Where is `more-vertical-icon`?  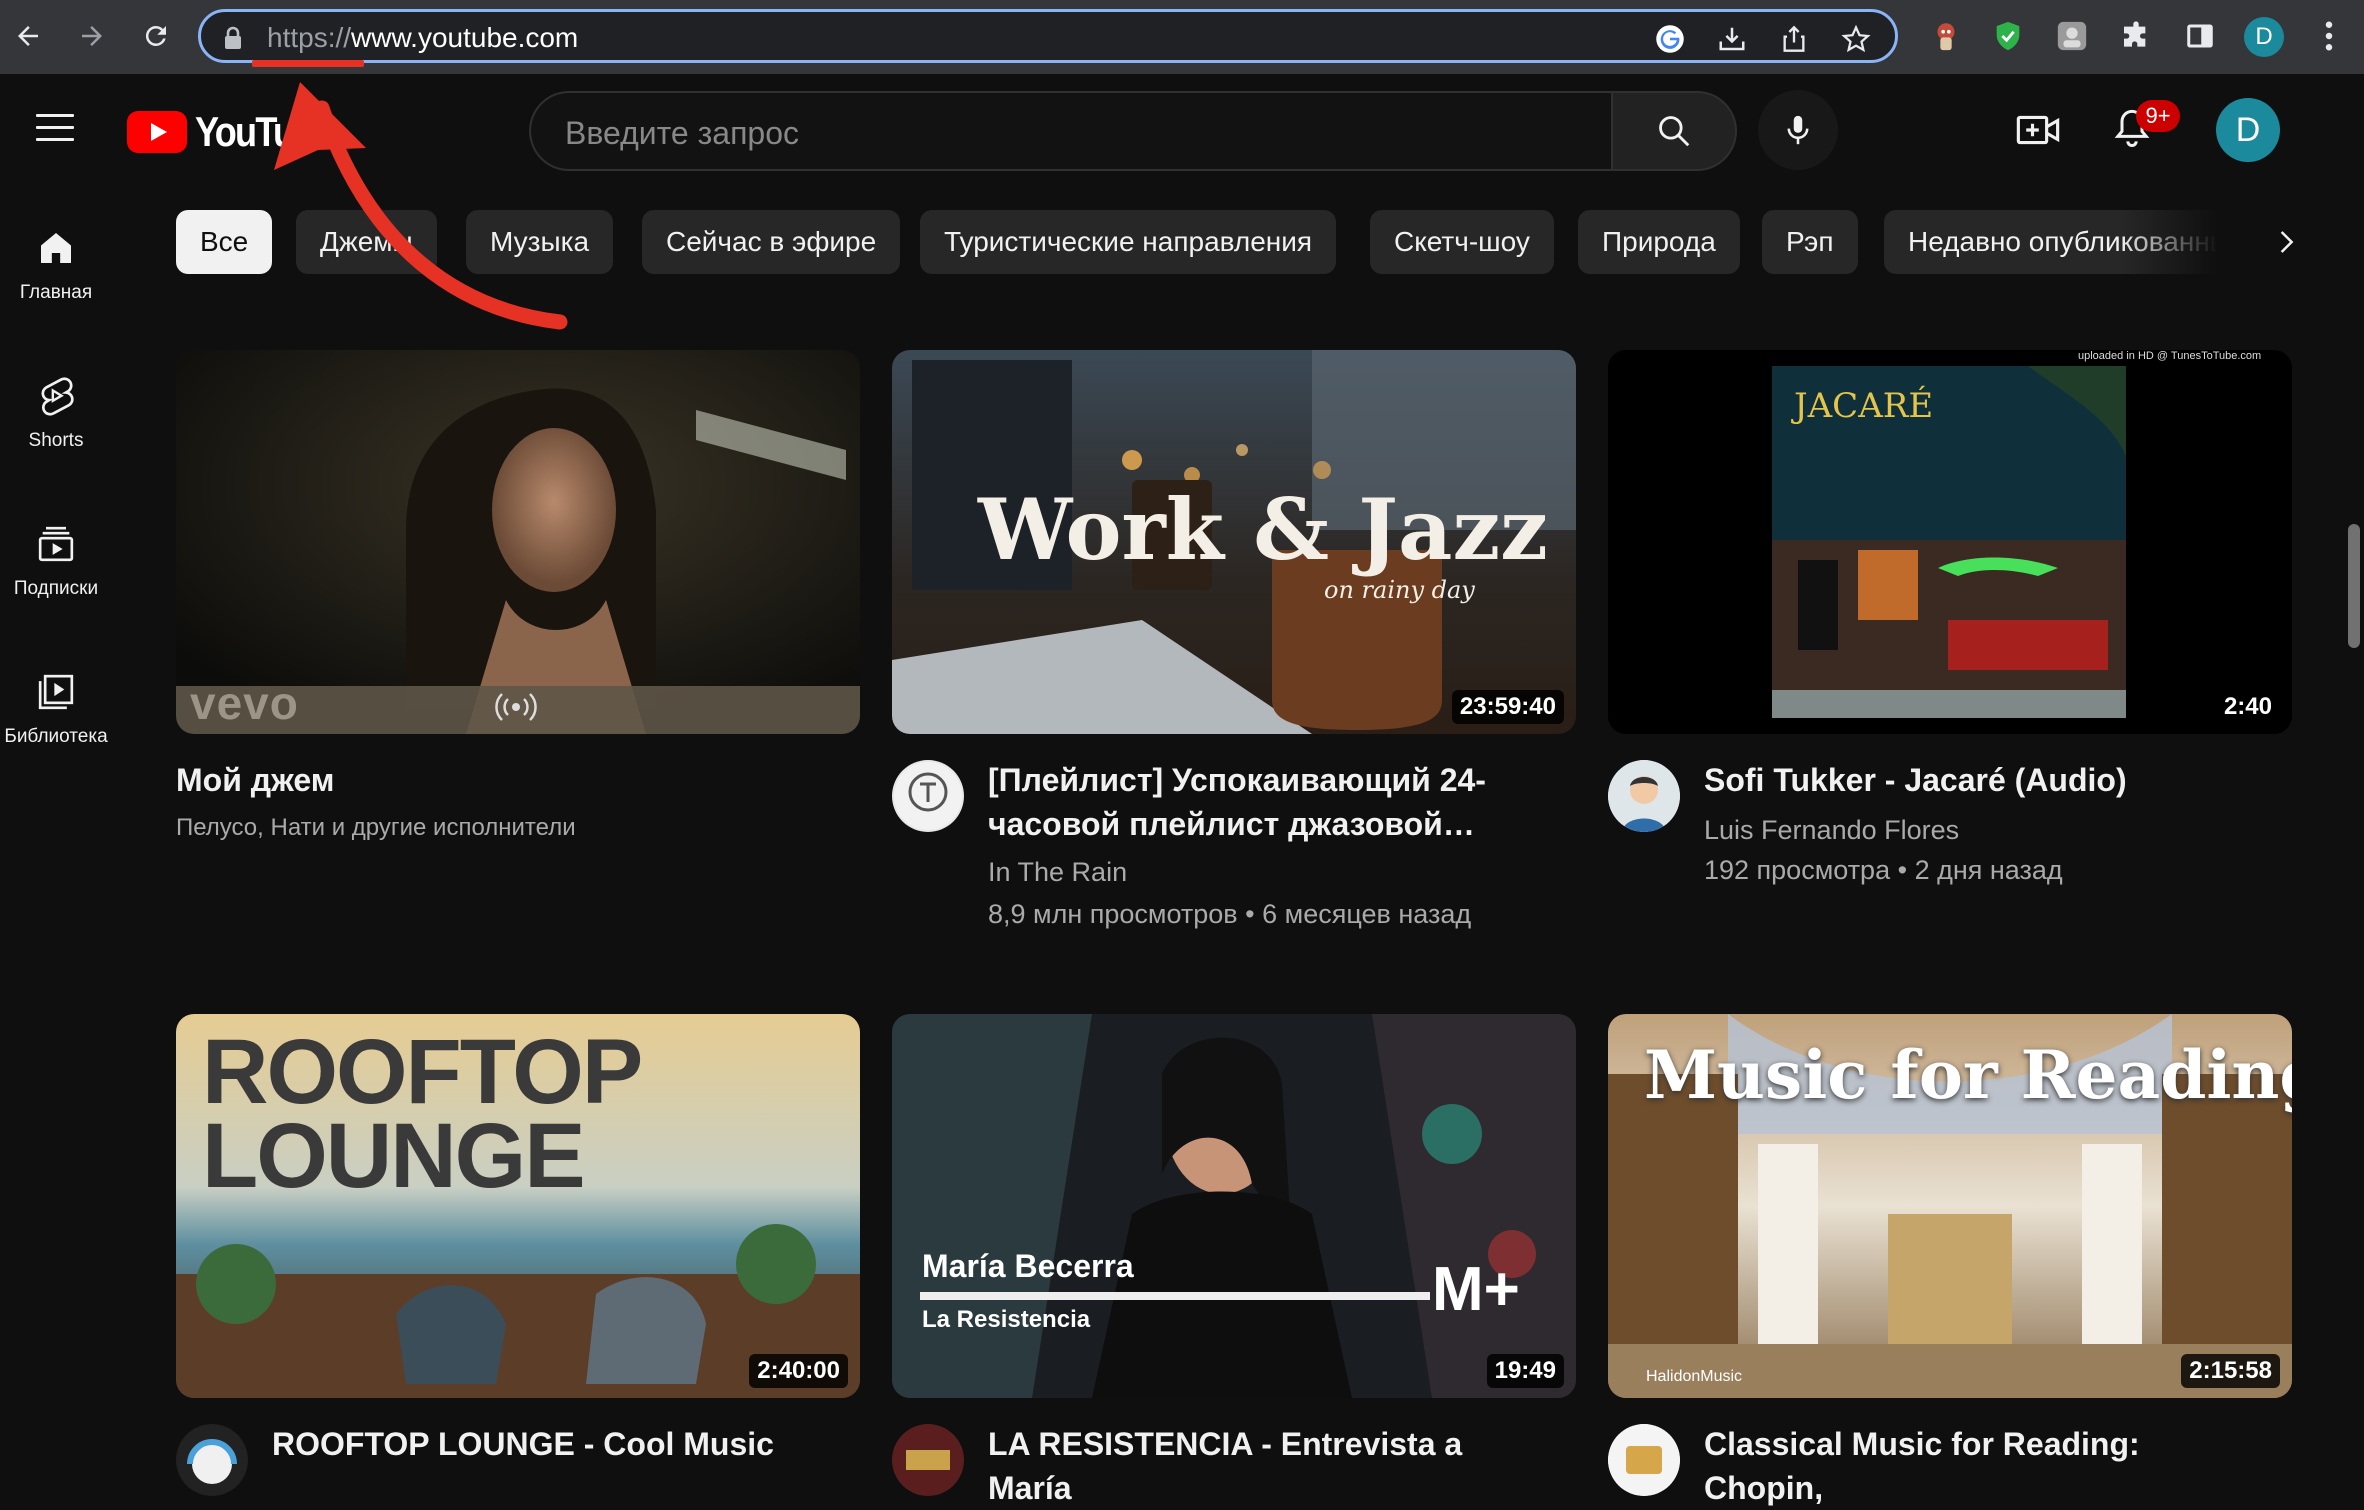
more-vertical-icon is located at coordinates (2329, 36).